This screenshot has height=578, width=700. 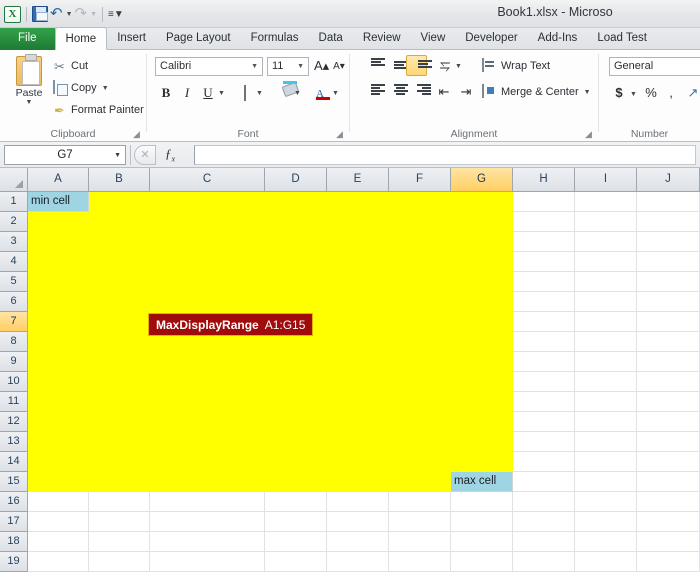 I want to click on tab-developer: Developer, so click(x=491, y=39).